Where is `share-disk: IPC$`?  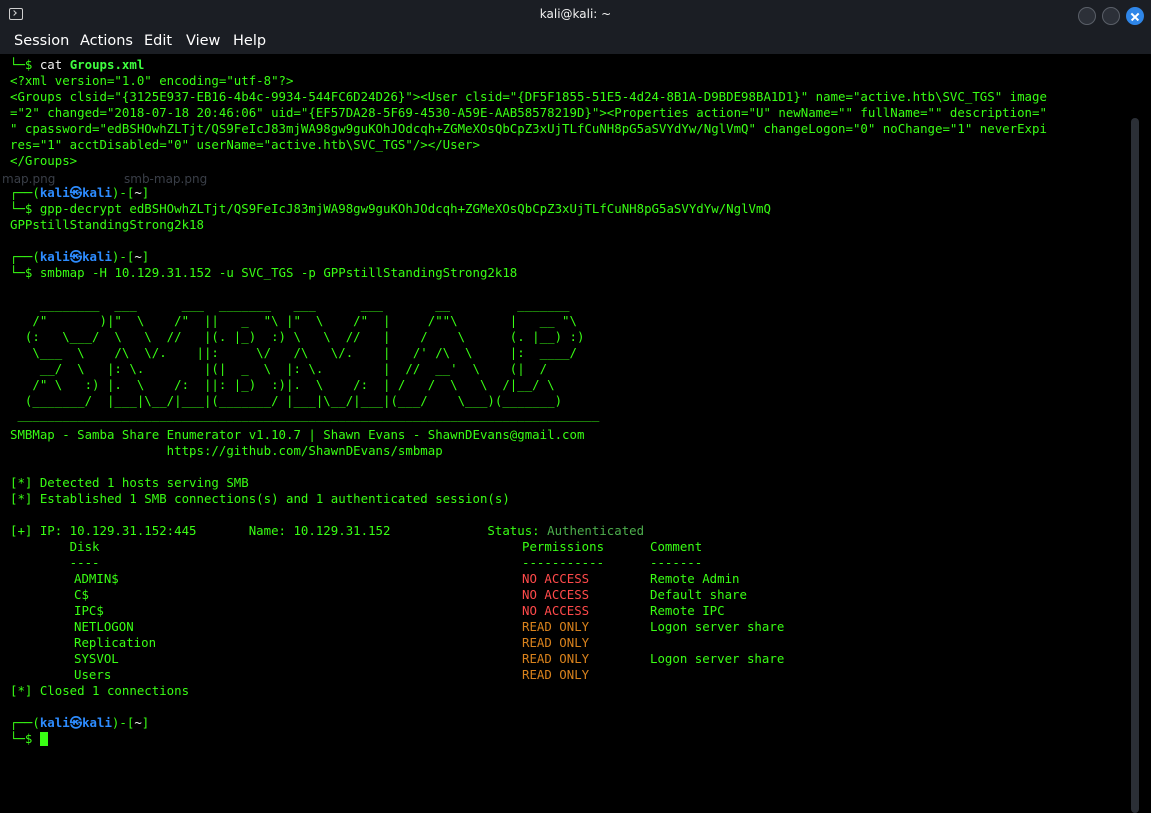
share-disk: IPC$ is located at coordinates (89, 610).